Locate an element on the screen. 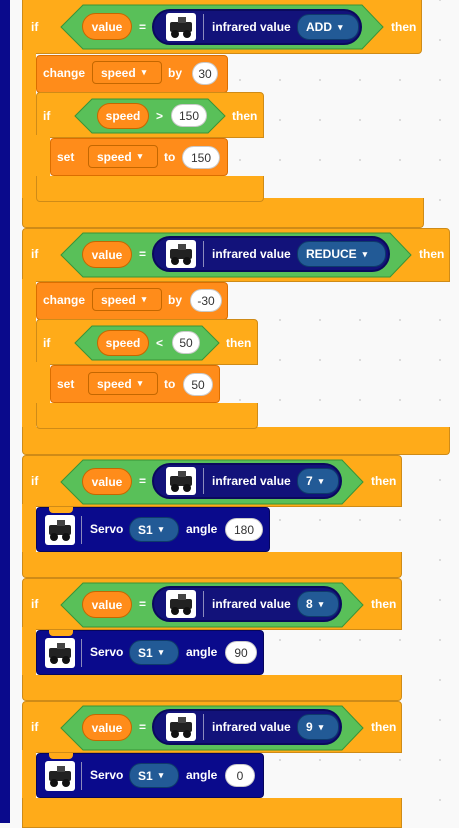 The width and height of the screenshot is (459, 828). compare-sign: > is located at coordinates (160, 116).